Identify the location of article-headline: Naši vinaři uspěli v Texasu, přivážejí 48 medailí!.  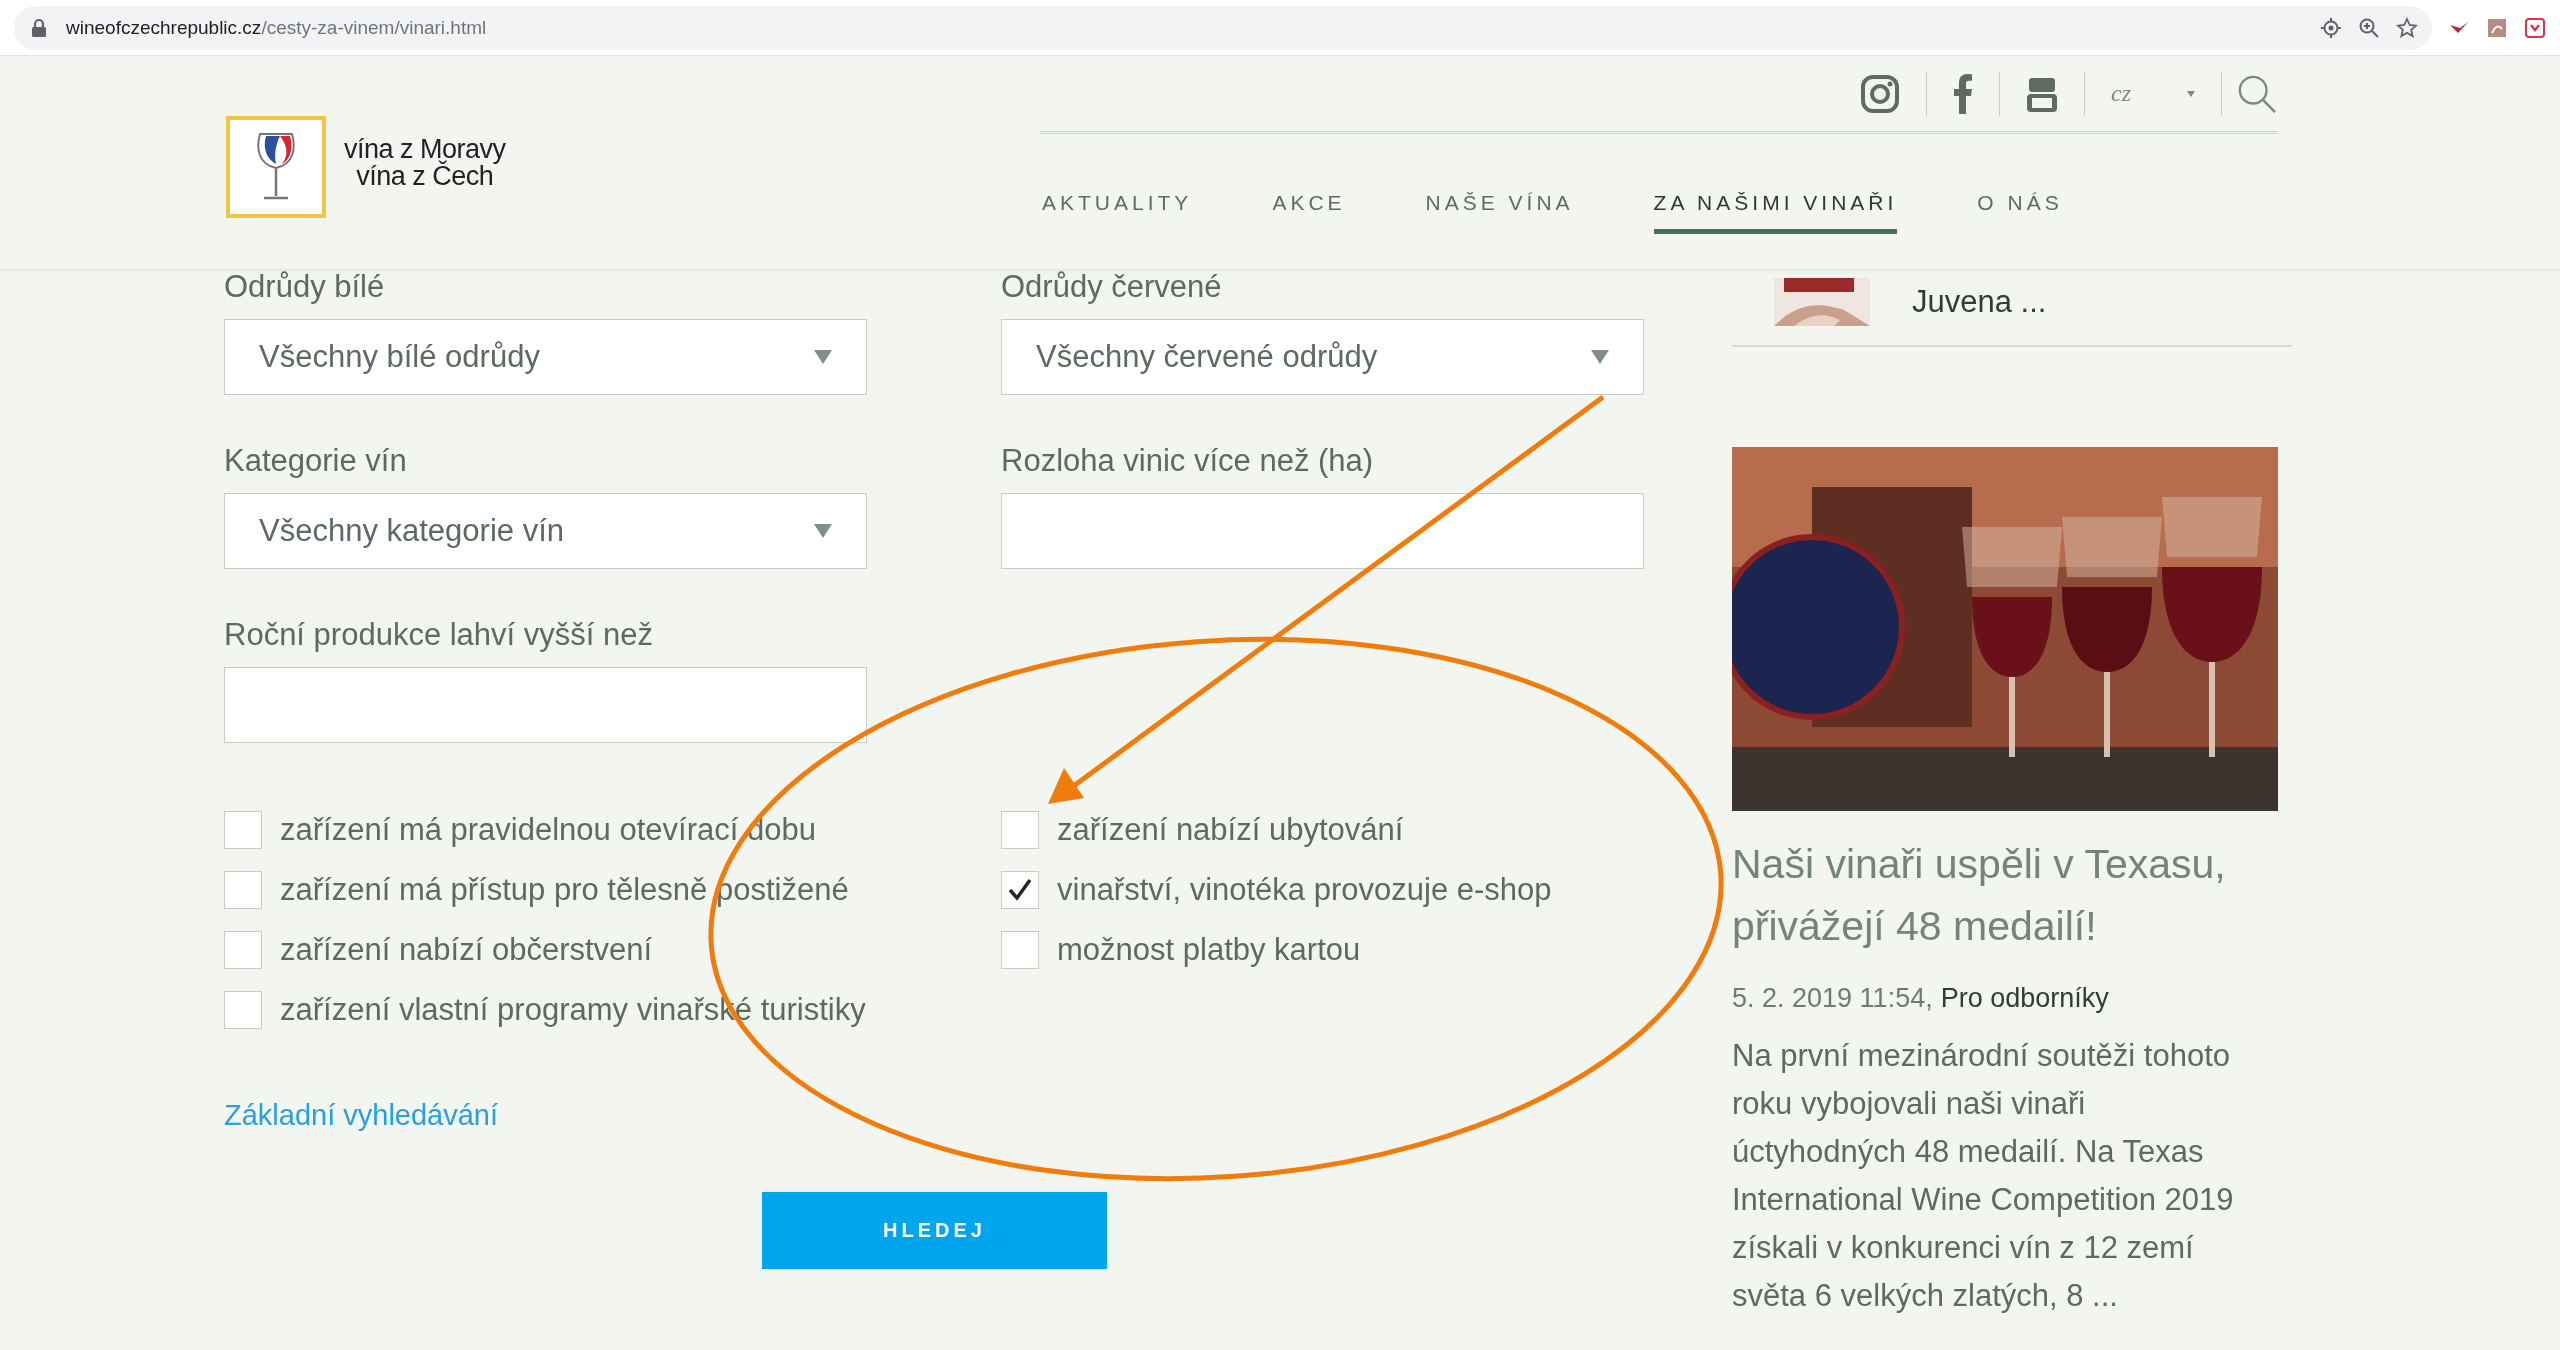
(2012, 895).